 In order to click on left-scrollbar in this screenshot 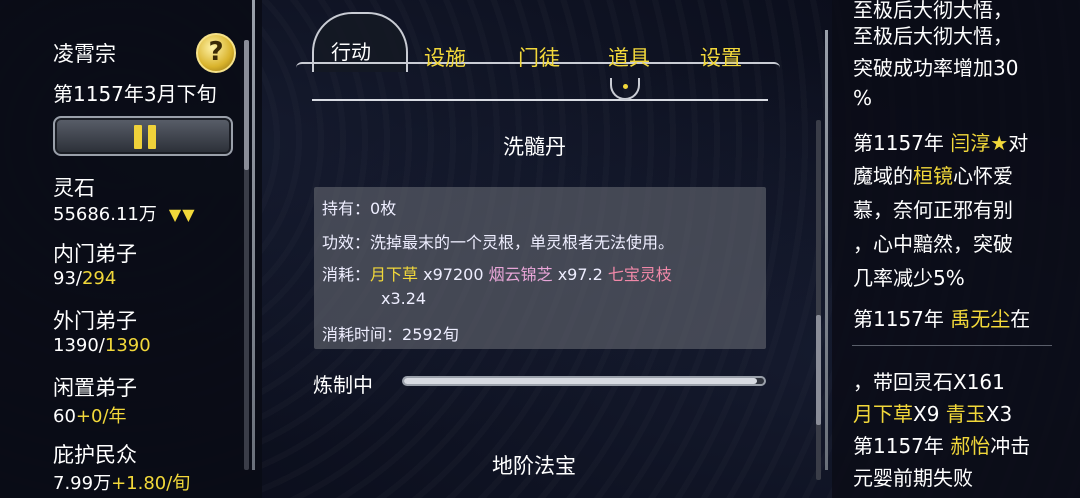, I will do `click(246, 255)`.